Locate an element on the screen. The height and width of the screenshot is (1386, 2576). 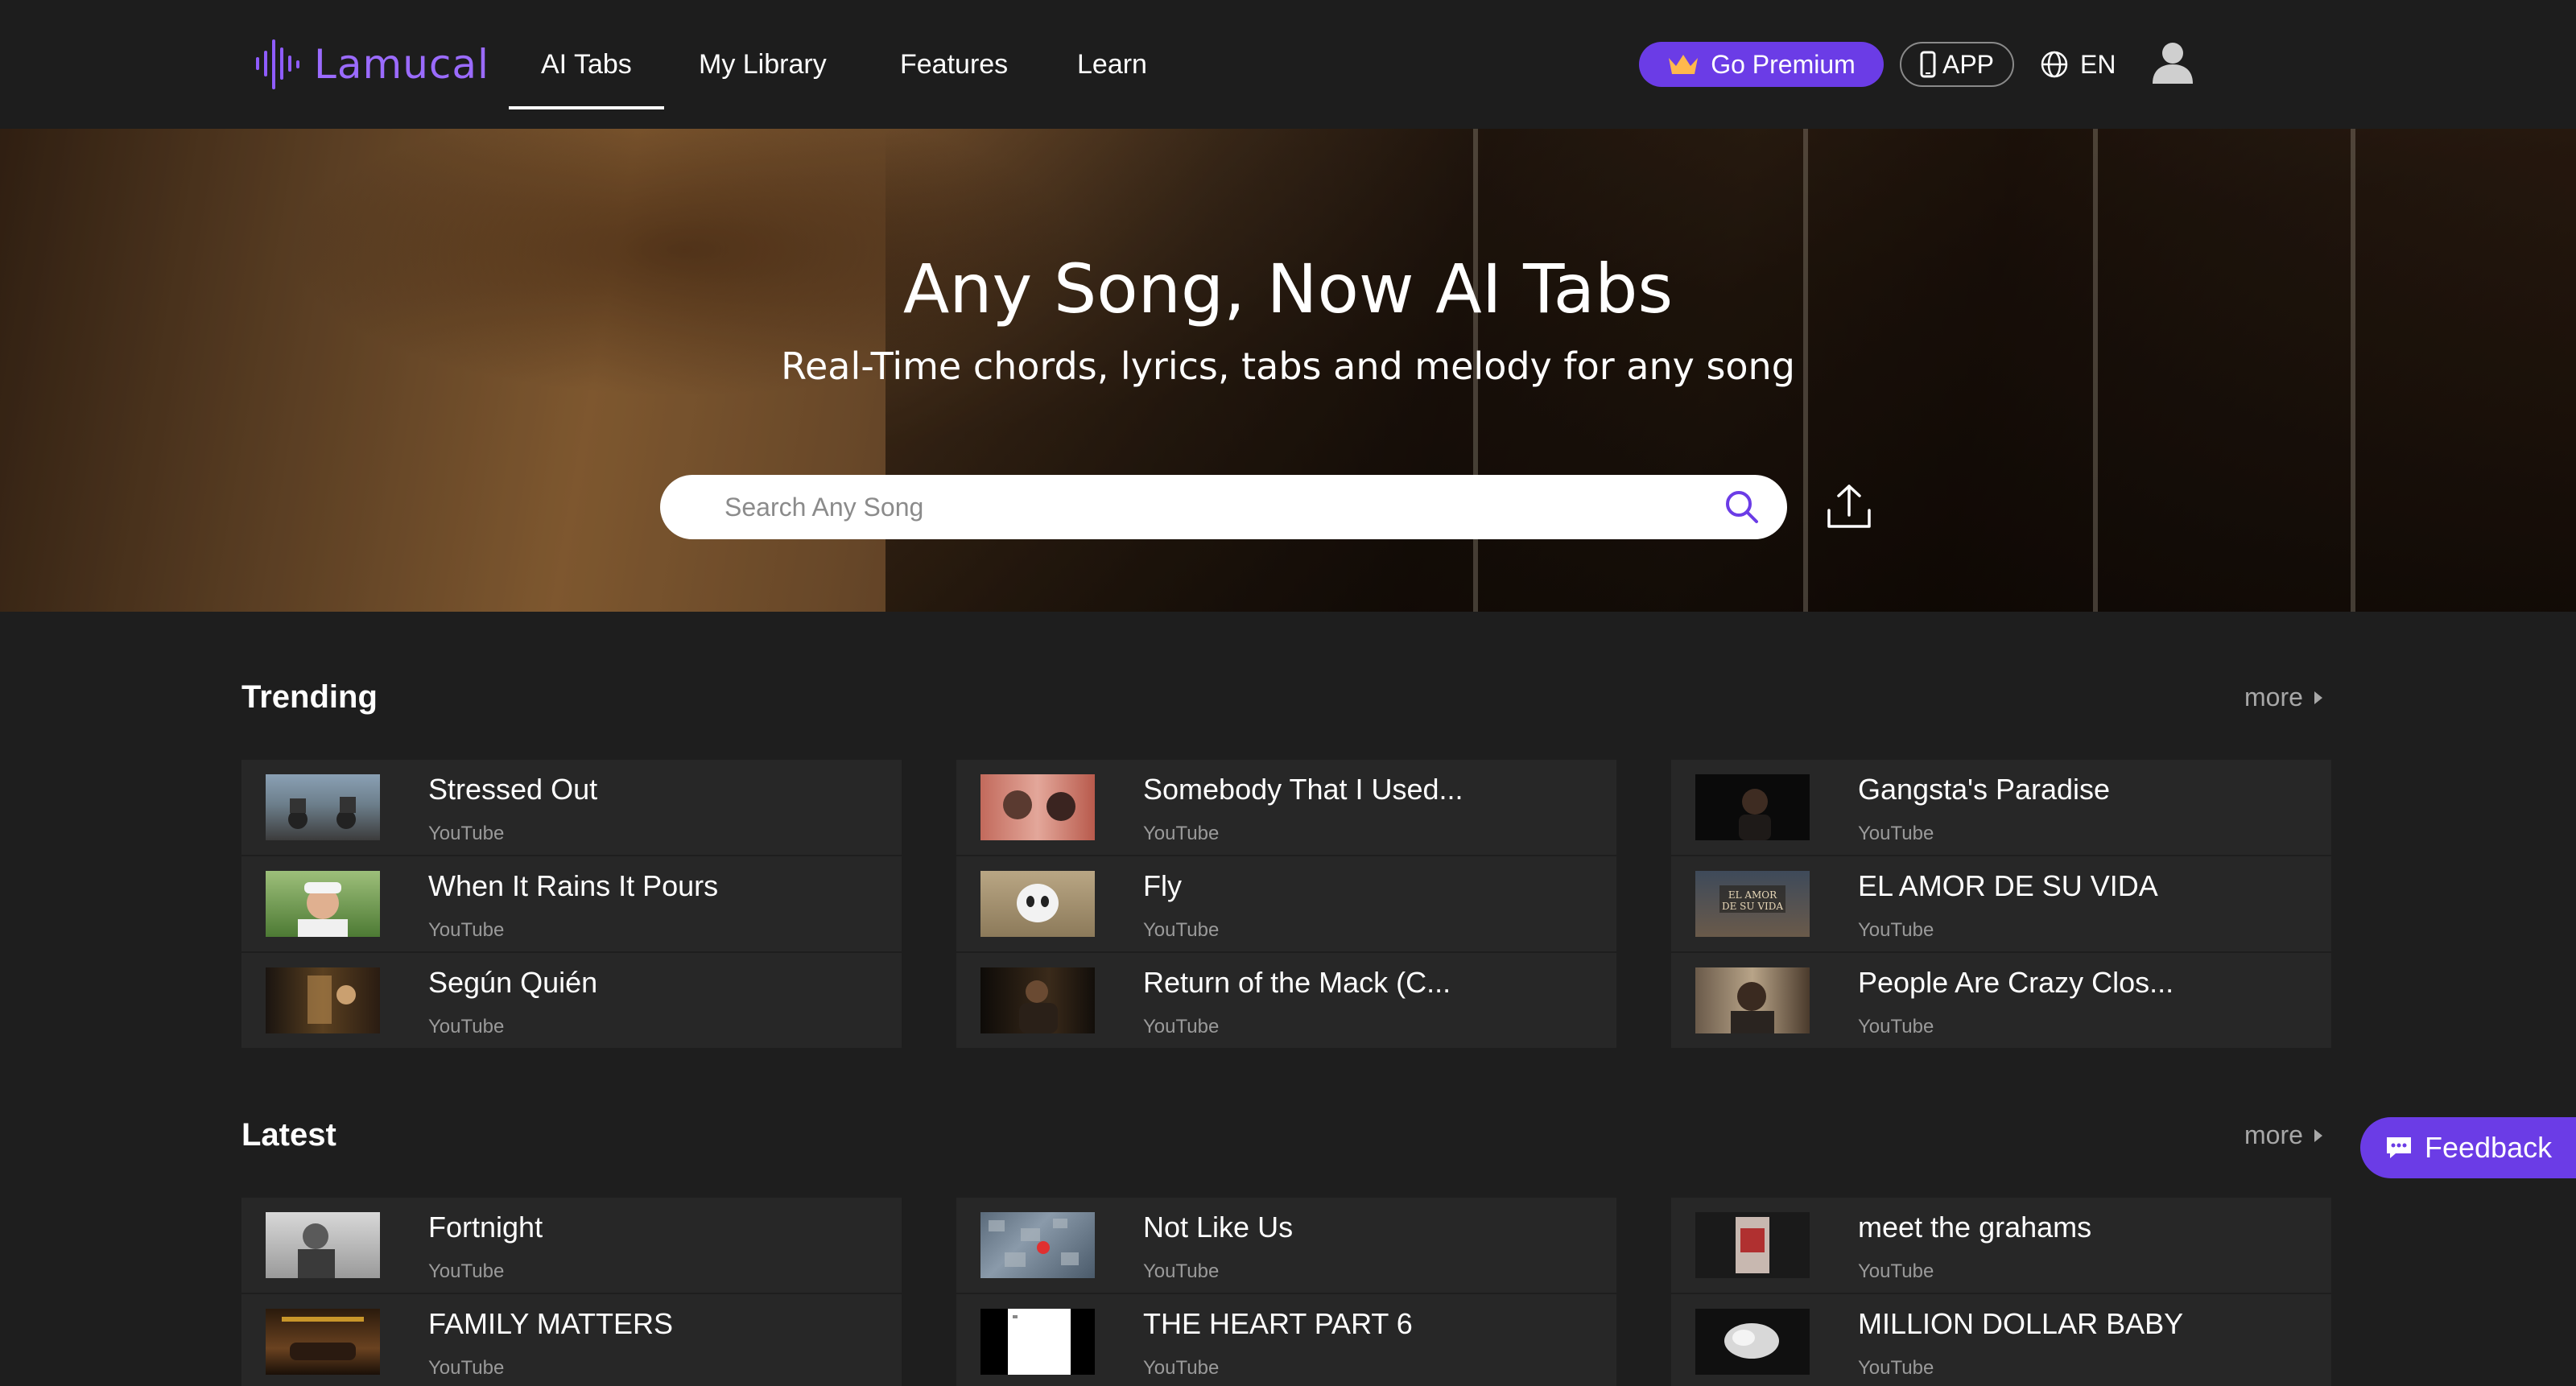
latest-more-label: more is located at coordinates (2273, 1134).